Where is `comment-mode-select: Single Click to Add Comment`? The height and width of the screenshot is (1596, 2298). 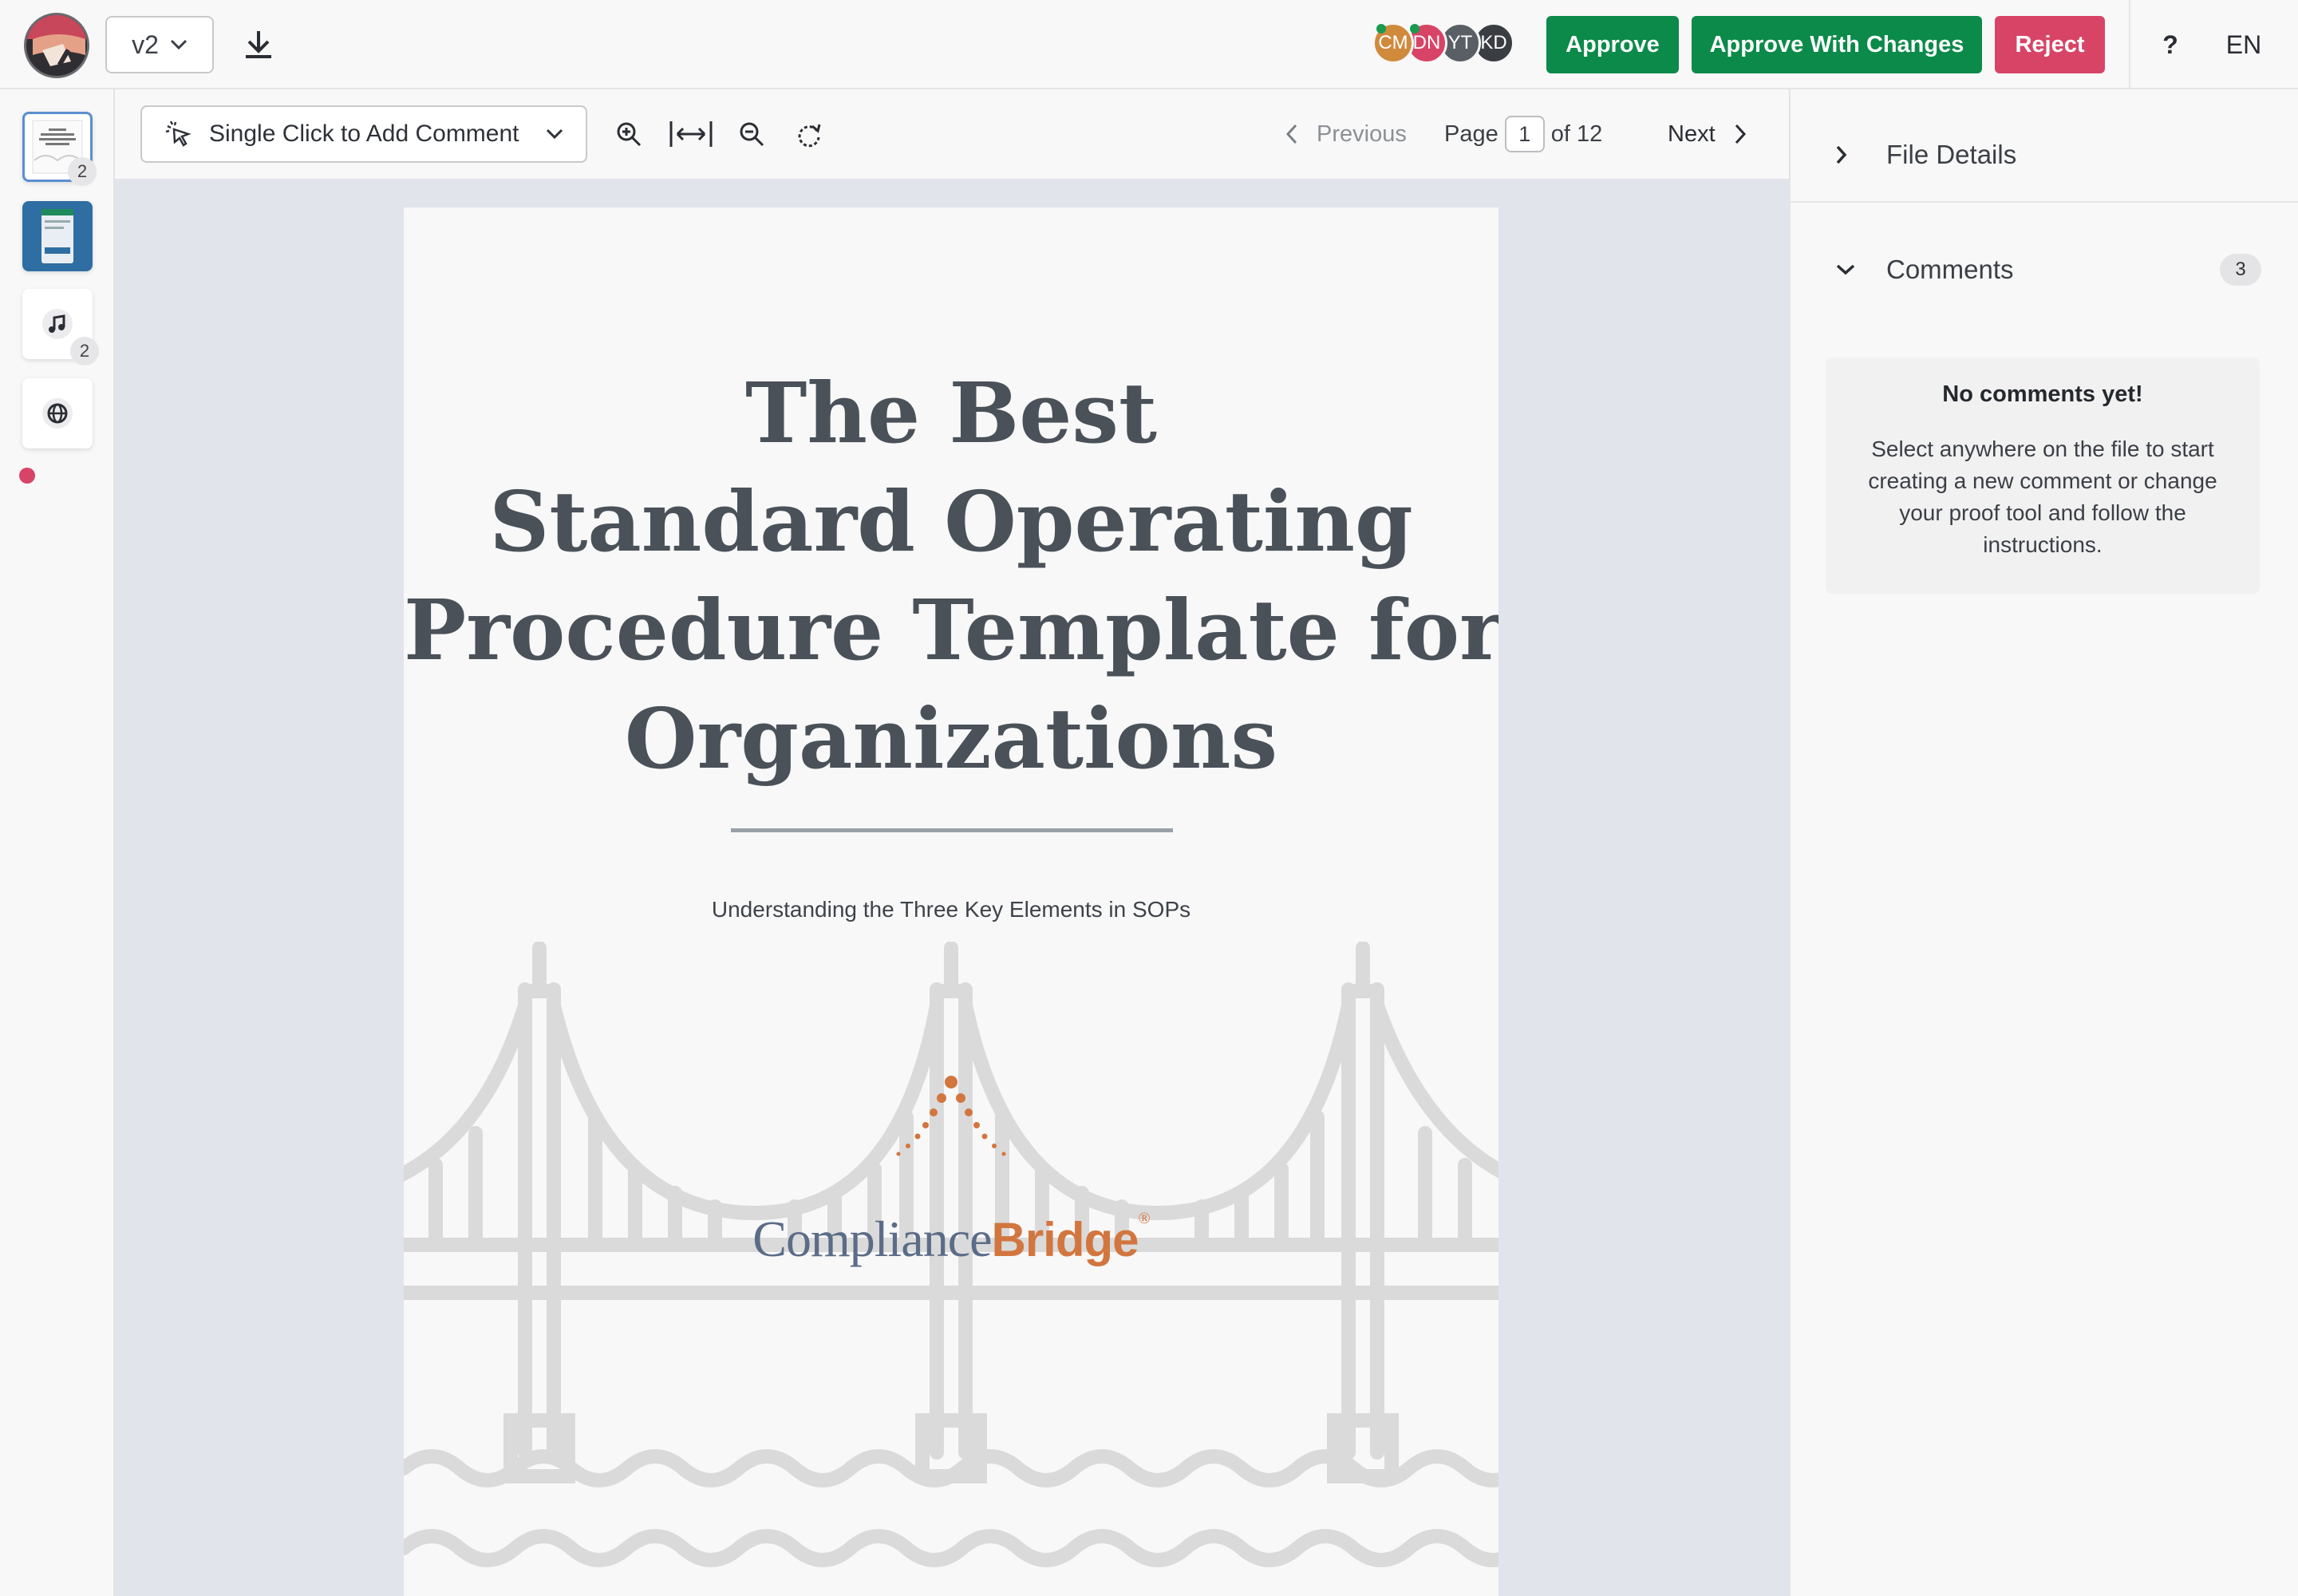 comment-mode-select: Single Click to Add Comment is located at coordinates (364, 134).